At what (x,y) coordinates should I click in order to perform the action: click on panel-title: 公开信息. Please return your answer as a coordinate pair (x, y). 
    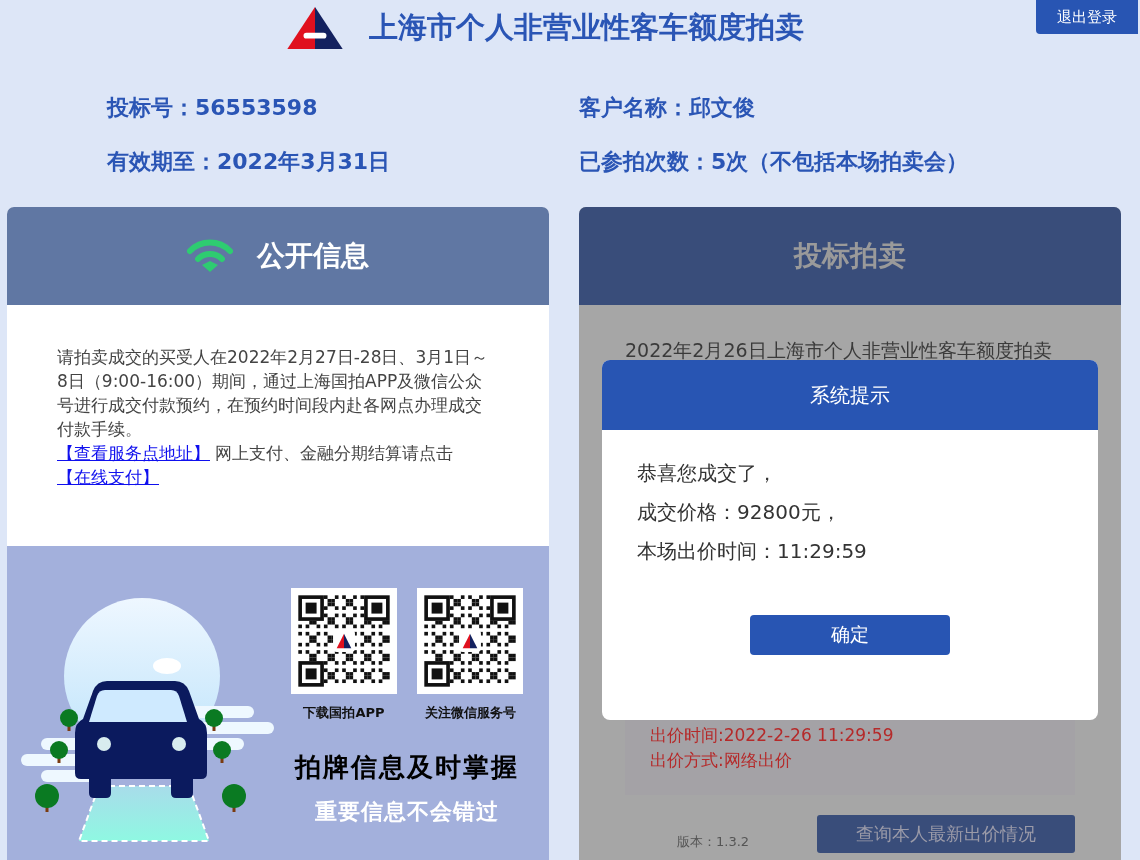
    Looking at the image, I should click on (313, 256).